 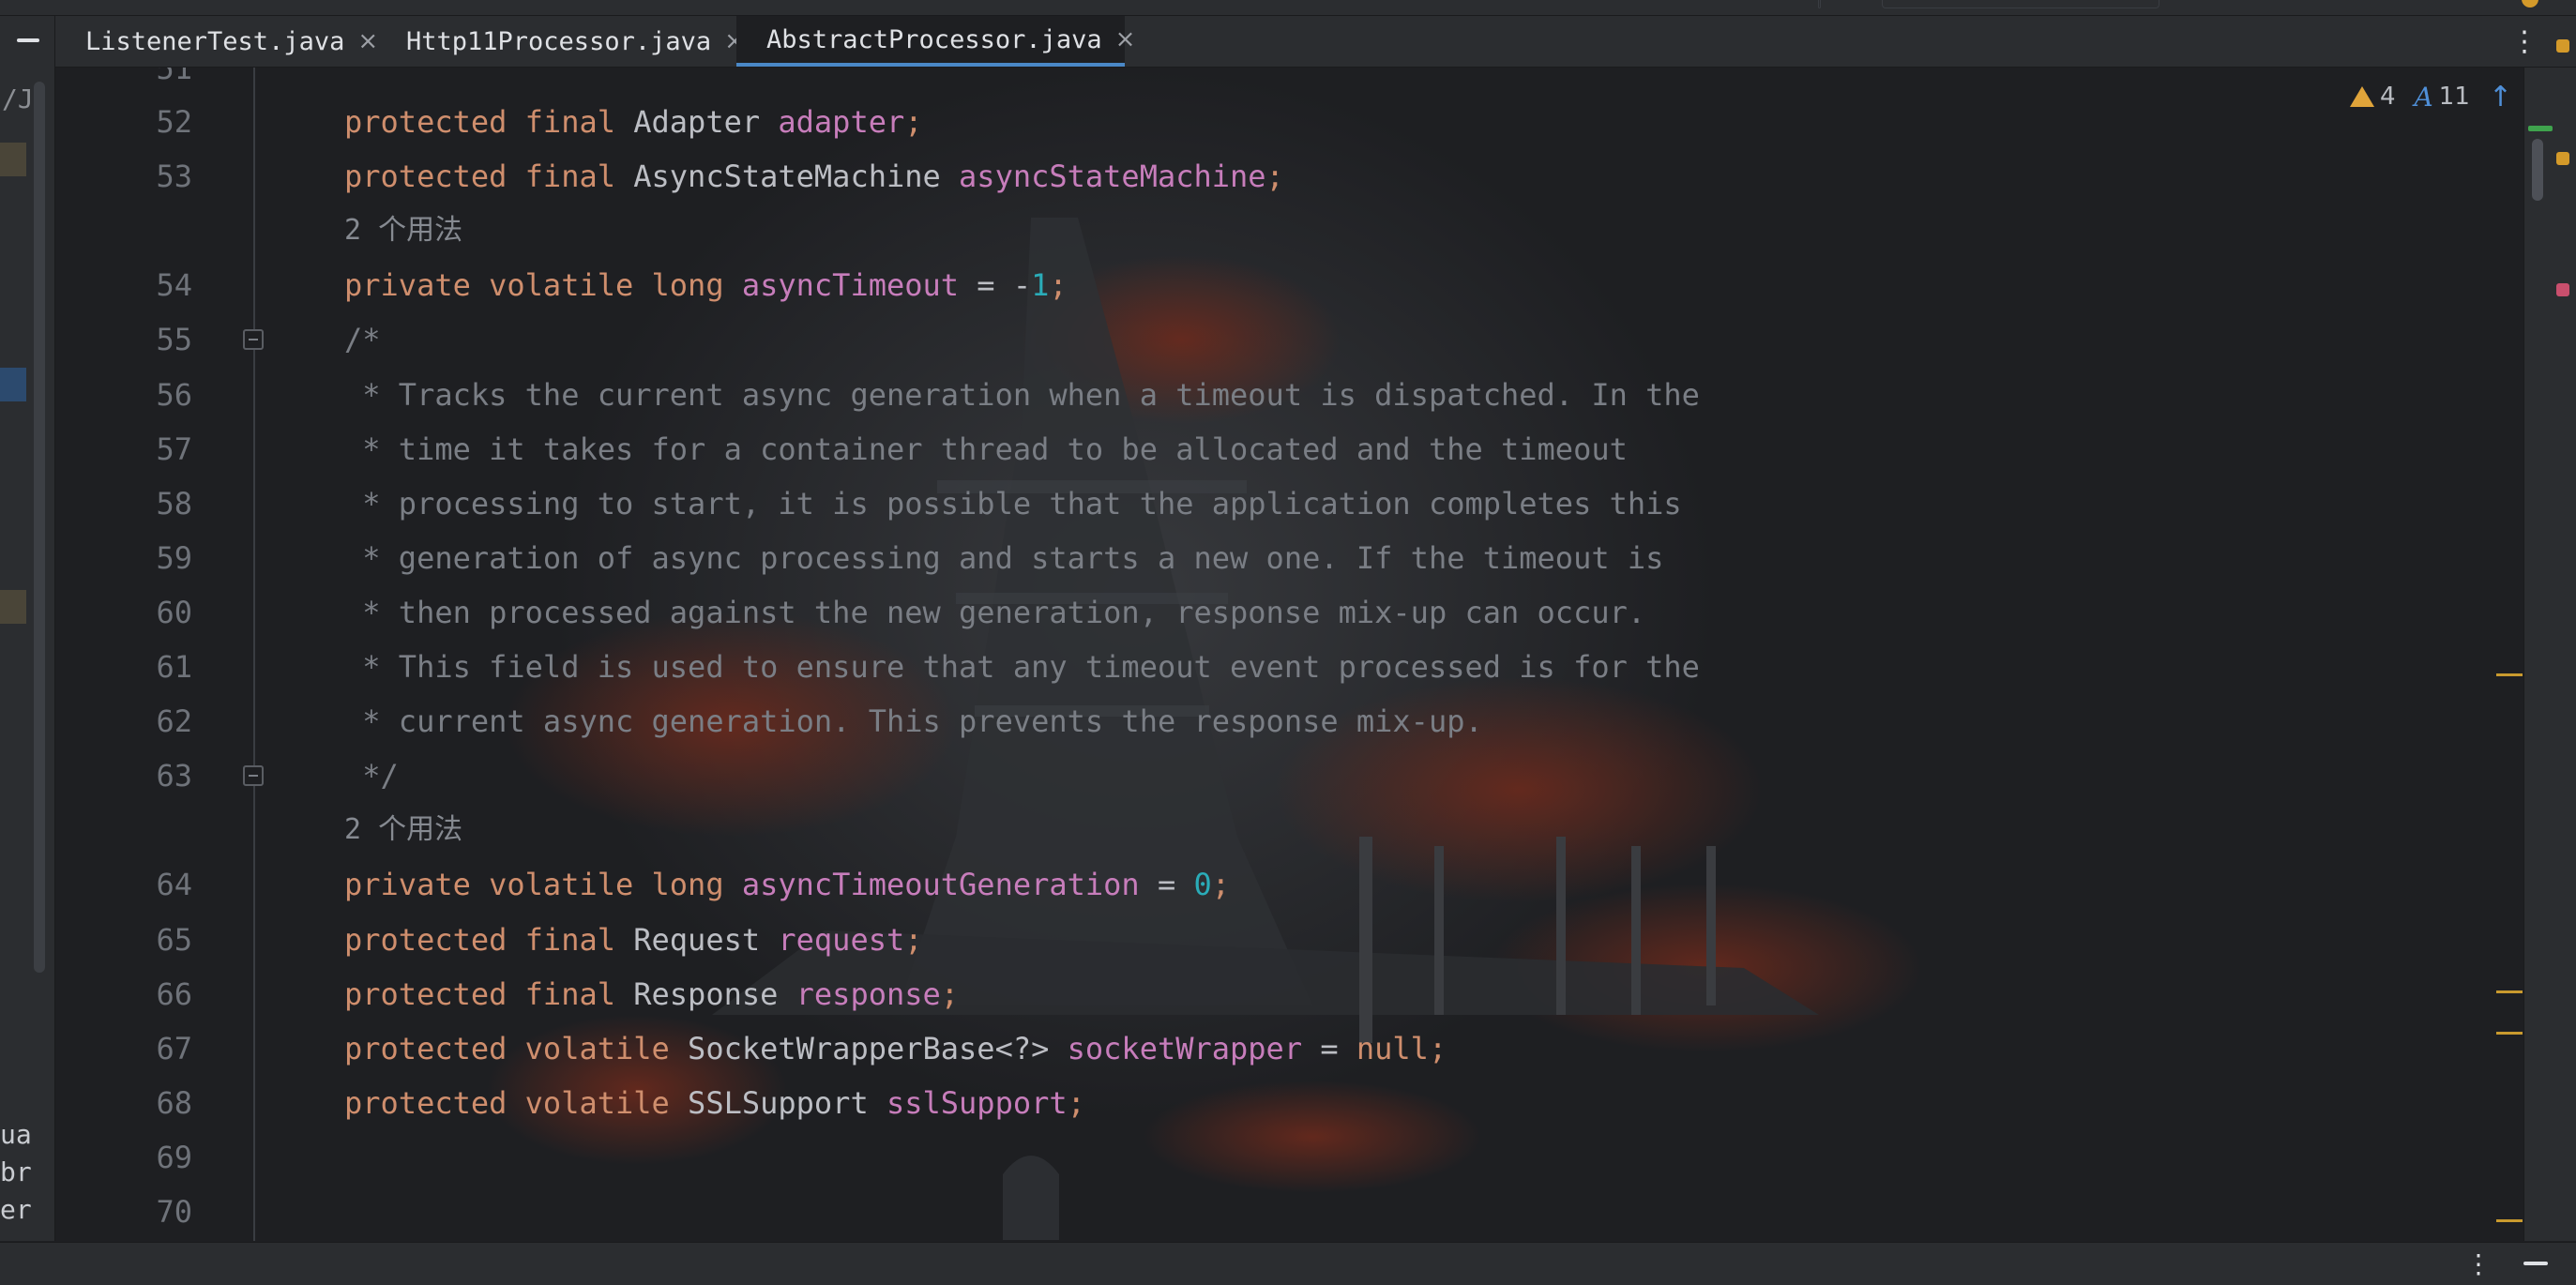 What do you see at coordinates (216, 41) in the screenshot?
I see `tab-listener-test: ListenerTest.java ×` at bounding box center [216, 41].